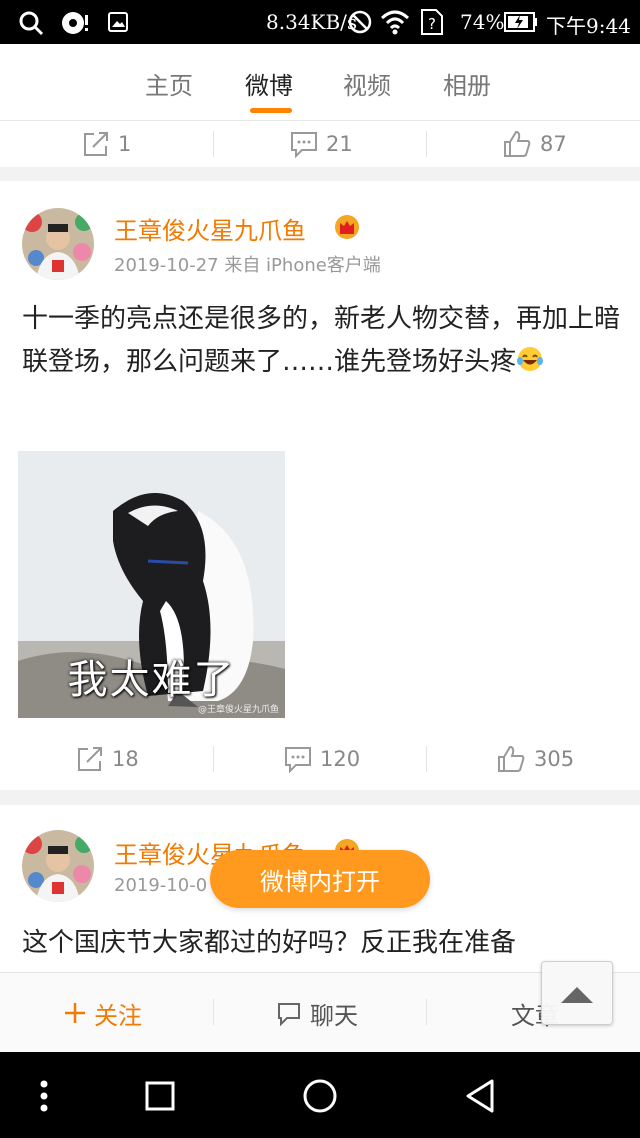  Describe the element at coordinates (530, 359) in the screenshot. I see `laughing-tears-emoji-icon` at that location.